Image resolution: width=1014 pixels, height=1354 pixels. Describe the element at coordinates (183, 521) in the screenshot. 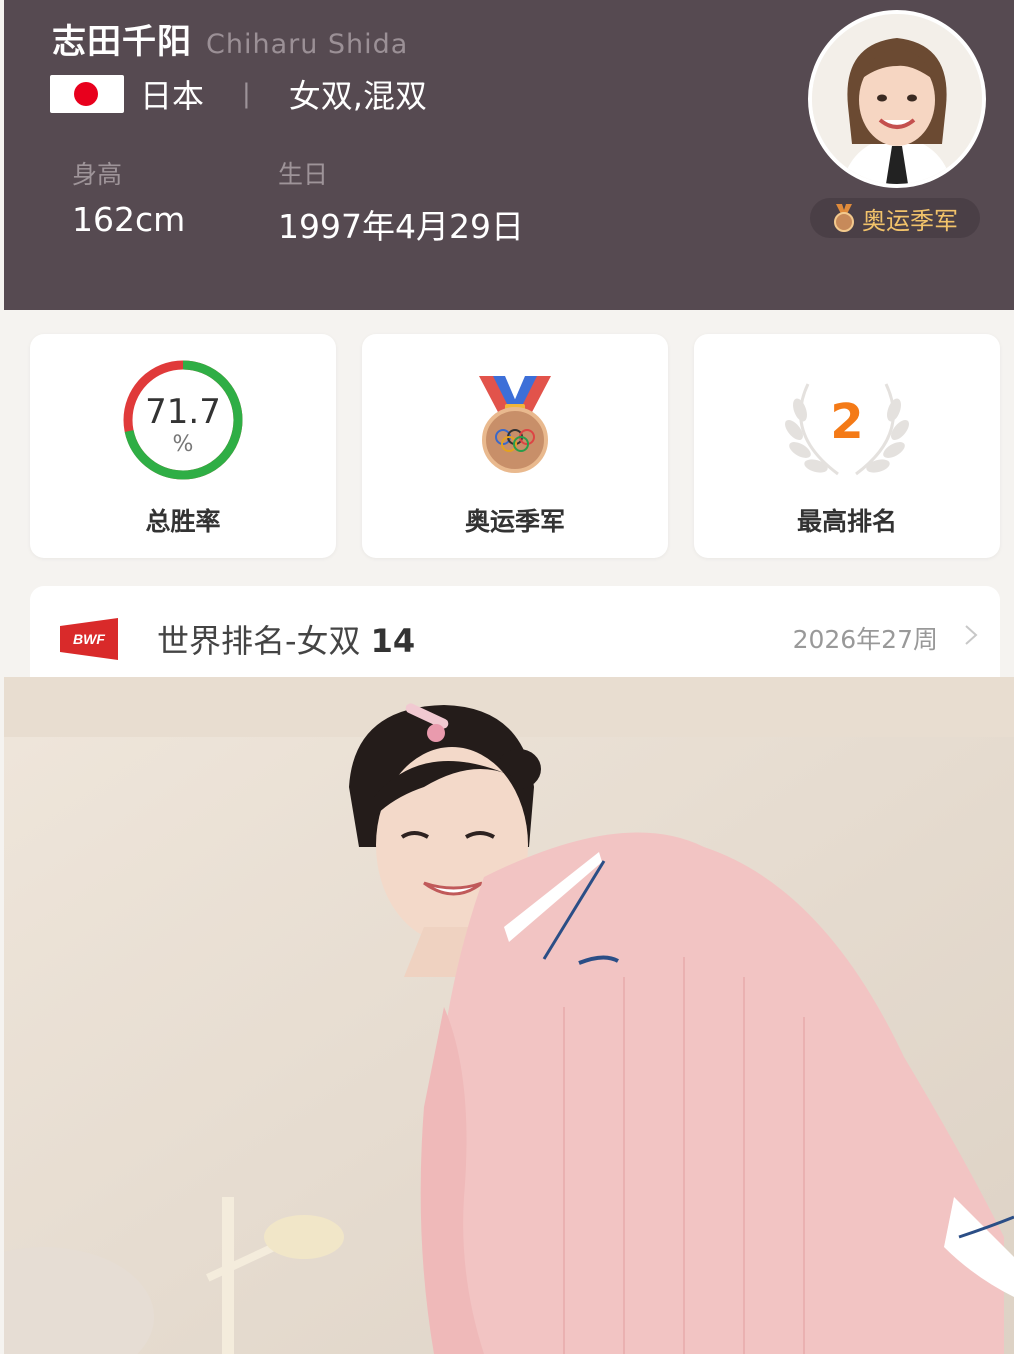

I see `win-rate-label: 总胜率` at that location.